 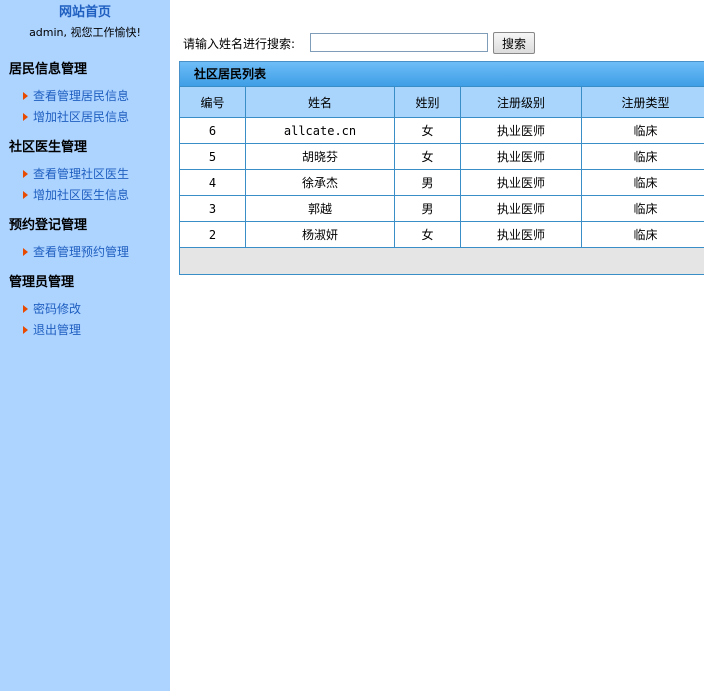 What do you see at coordinates (212, 234) in the screenshot?
I see `cell-id: 2` at bounding box center [212, 234].